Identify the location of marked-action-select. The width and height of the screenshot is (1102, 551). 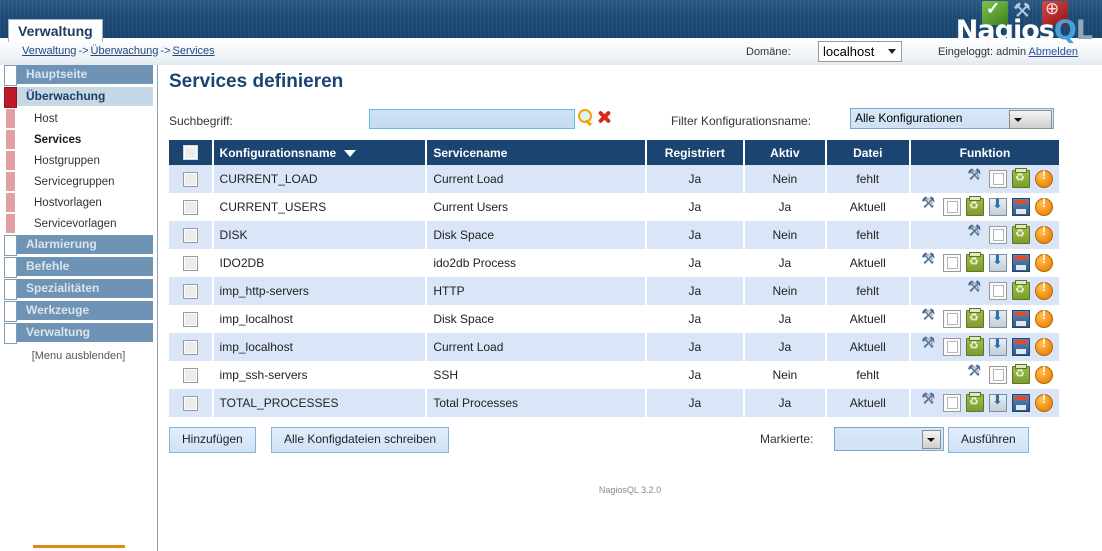
(889, 439).